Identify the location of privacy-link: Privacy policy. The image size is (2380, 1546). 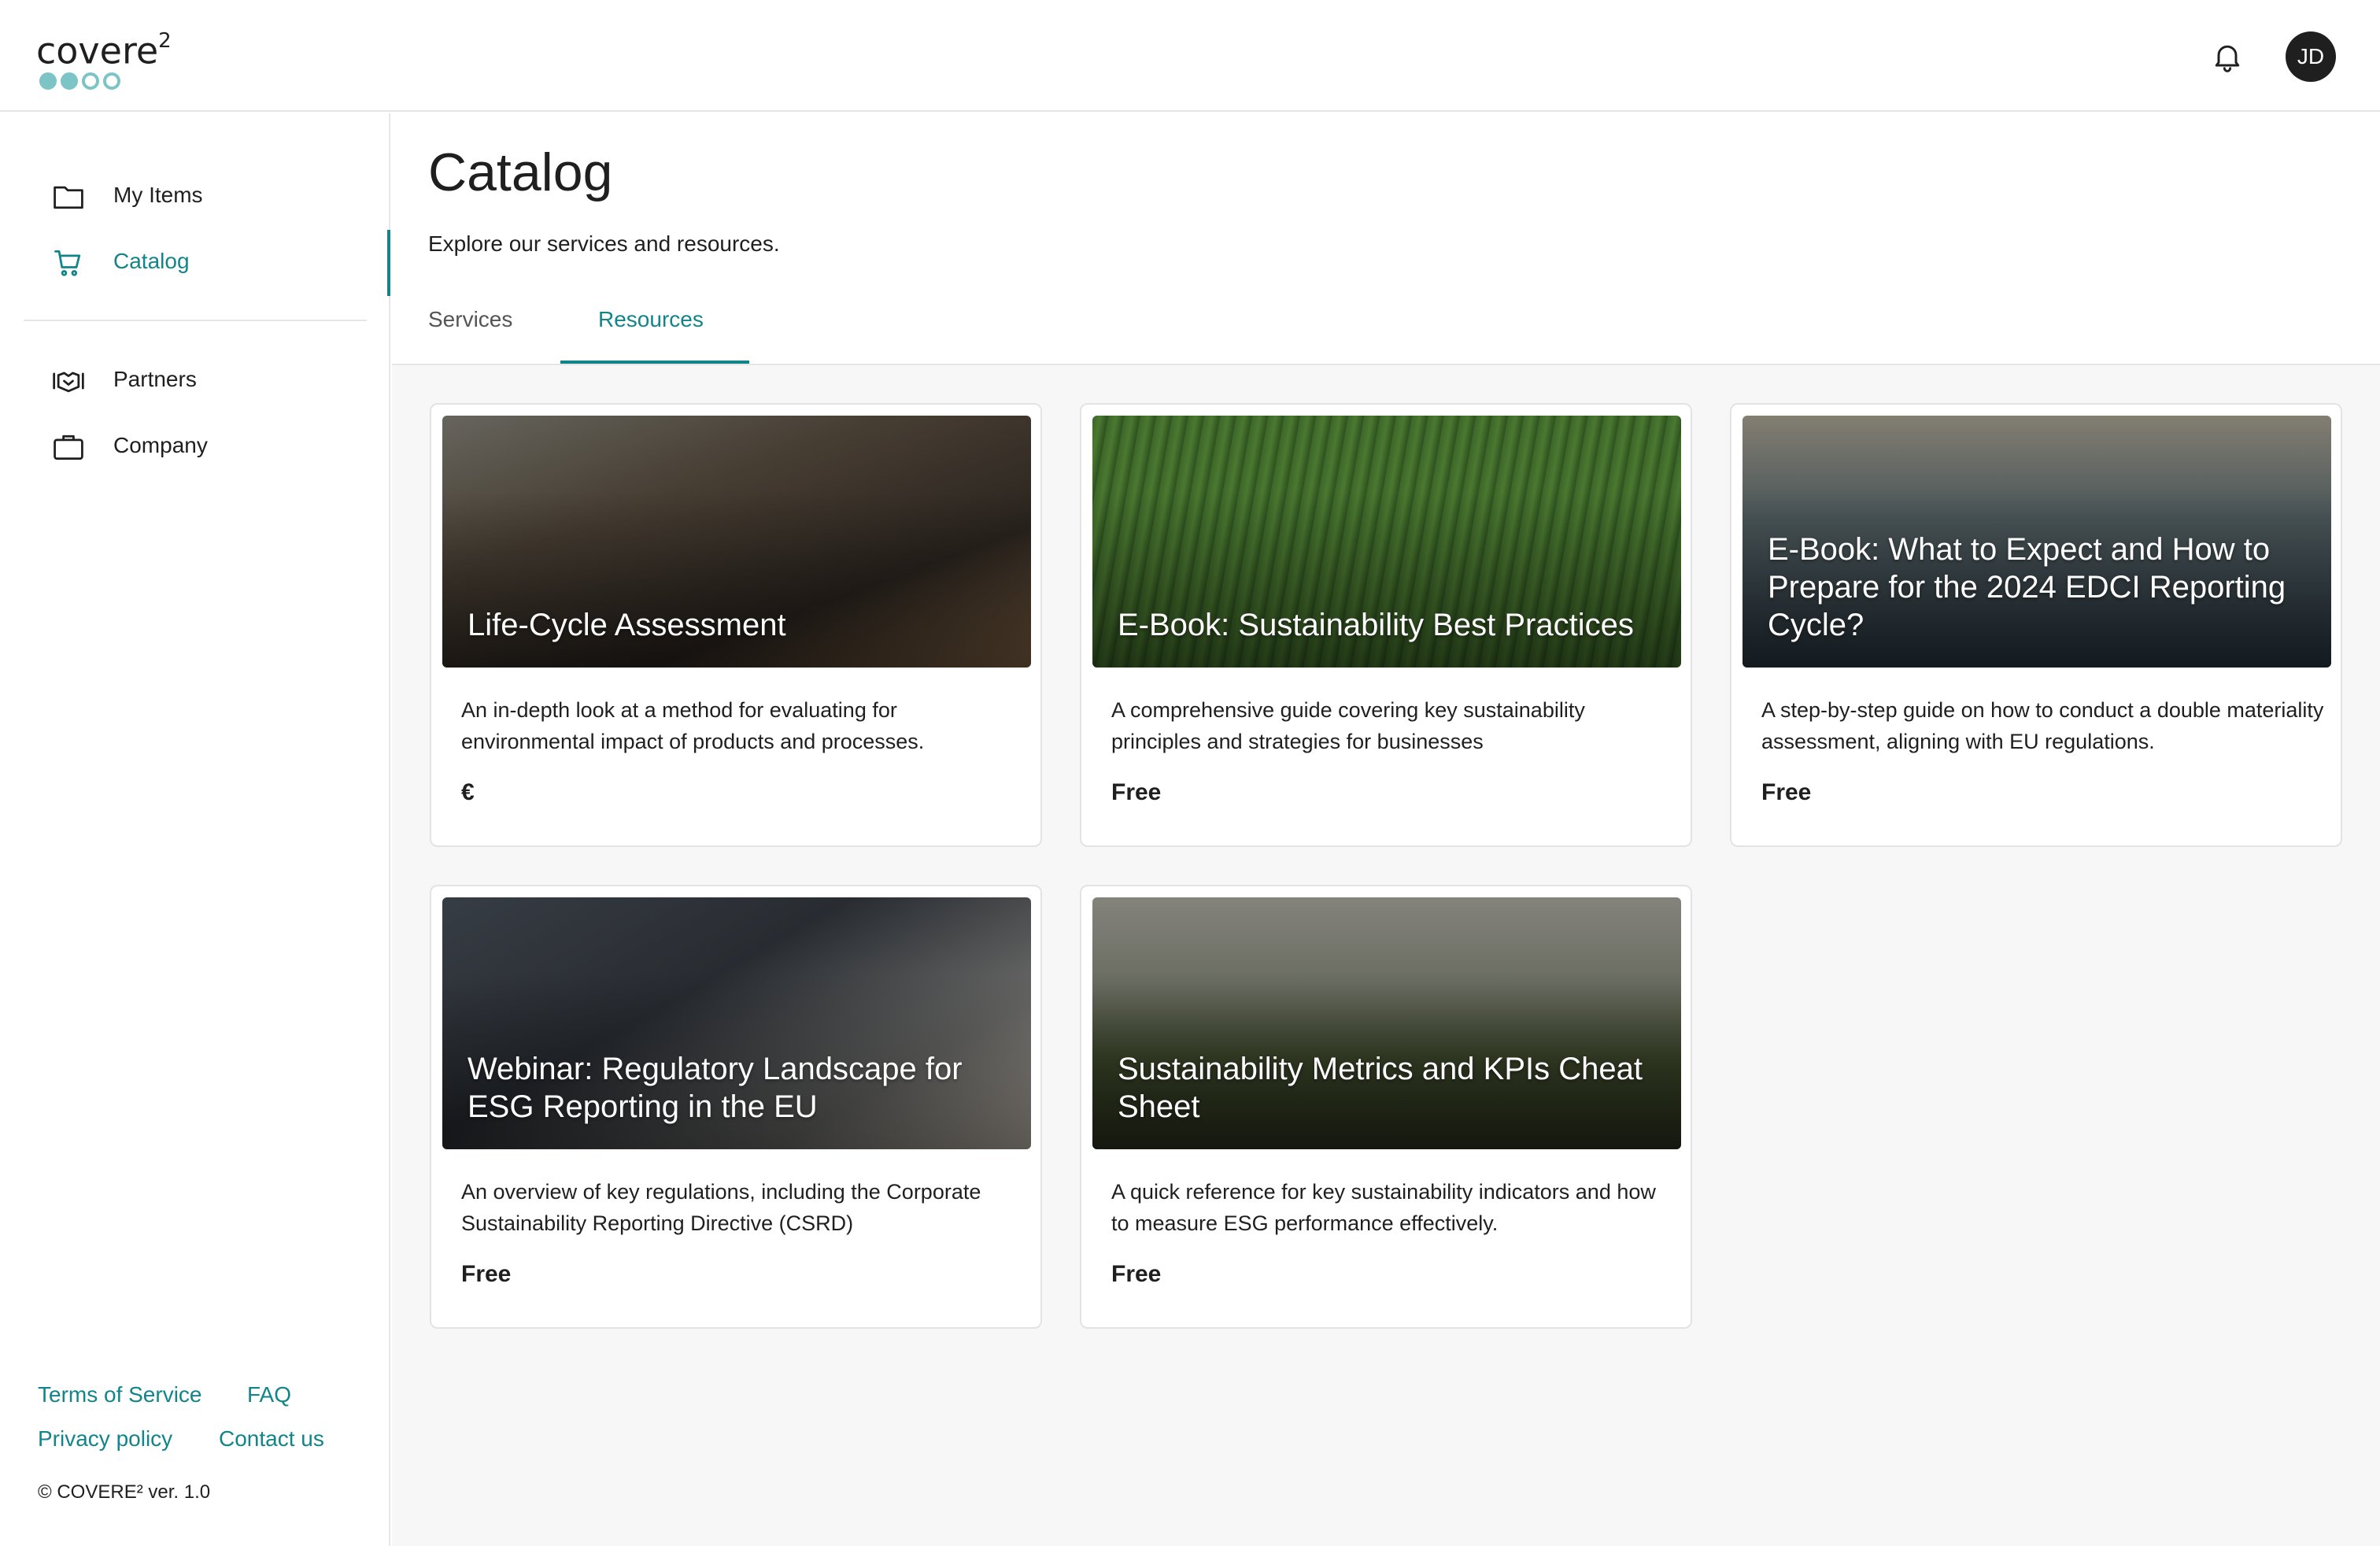
(105, 1439).